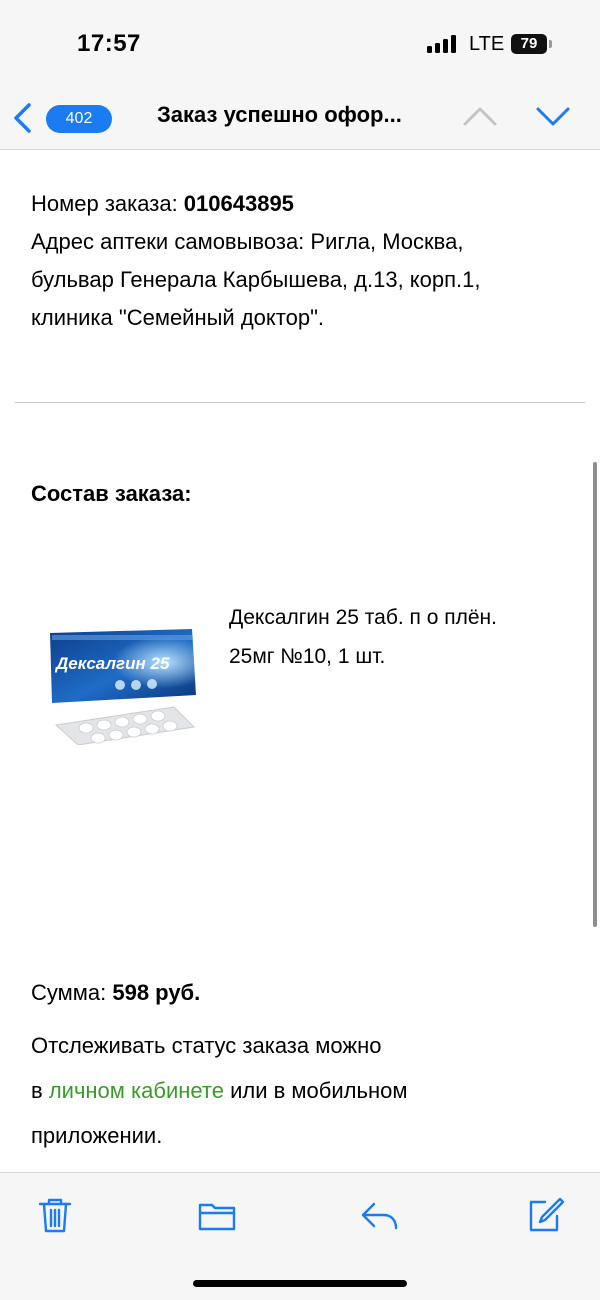 This screenshot has height=1300, width=600. Describe the element at coordinates (109, 43) in the screenshot. I see `status-time: 17:57` at that location.